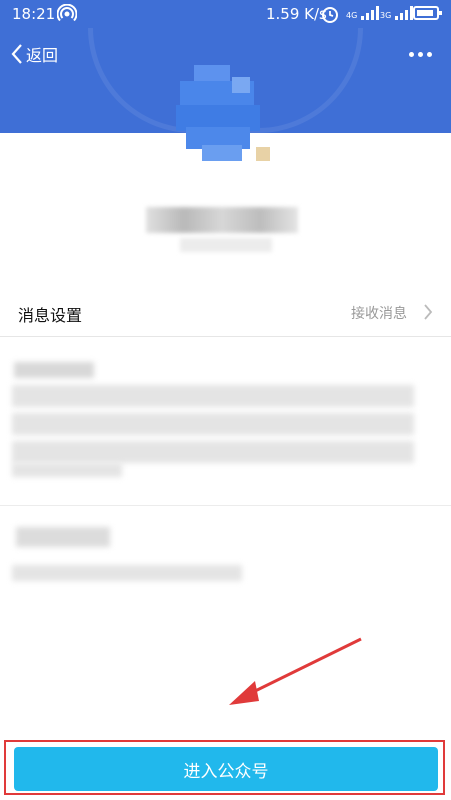  What do you see at coordinates (226, 245) in the screenshot?
I see `account-id-redacted` at bounding box center [226, 245].